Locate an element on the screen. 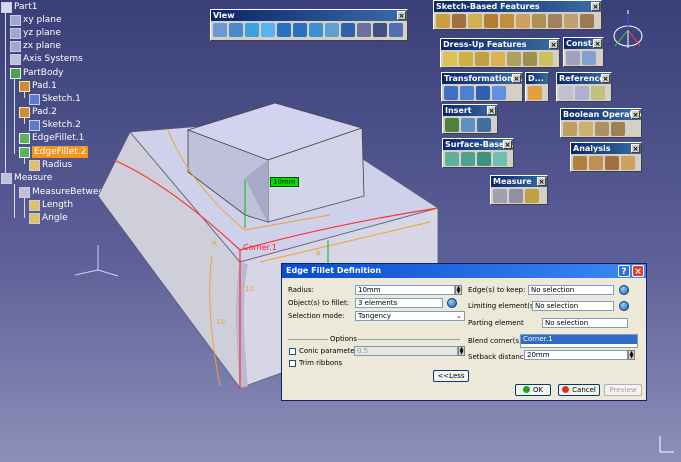  hide-show-icon is located at coordinates (380, 30).